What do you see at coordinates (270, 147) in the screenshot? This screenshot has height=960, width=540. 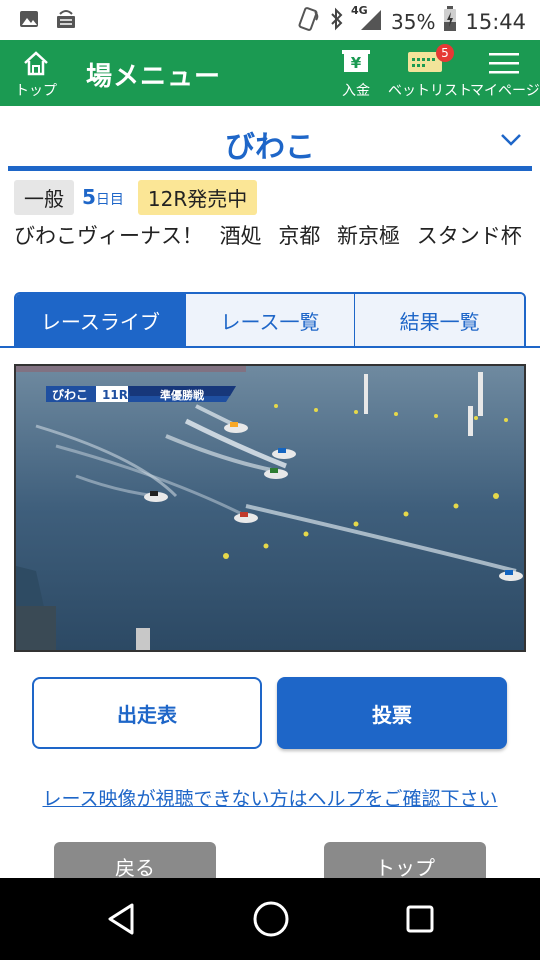 I see `venue-name: びわこ` at bounding box center [270, 147].